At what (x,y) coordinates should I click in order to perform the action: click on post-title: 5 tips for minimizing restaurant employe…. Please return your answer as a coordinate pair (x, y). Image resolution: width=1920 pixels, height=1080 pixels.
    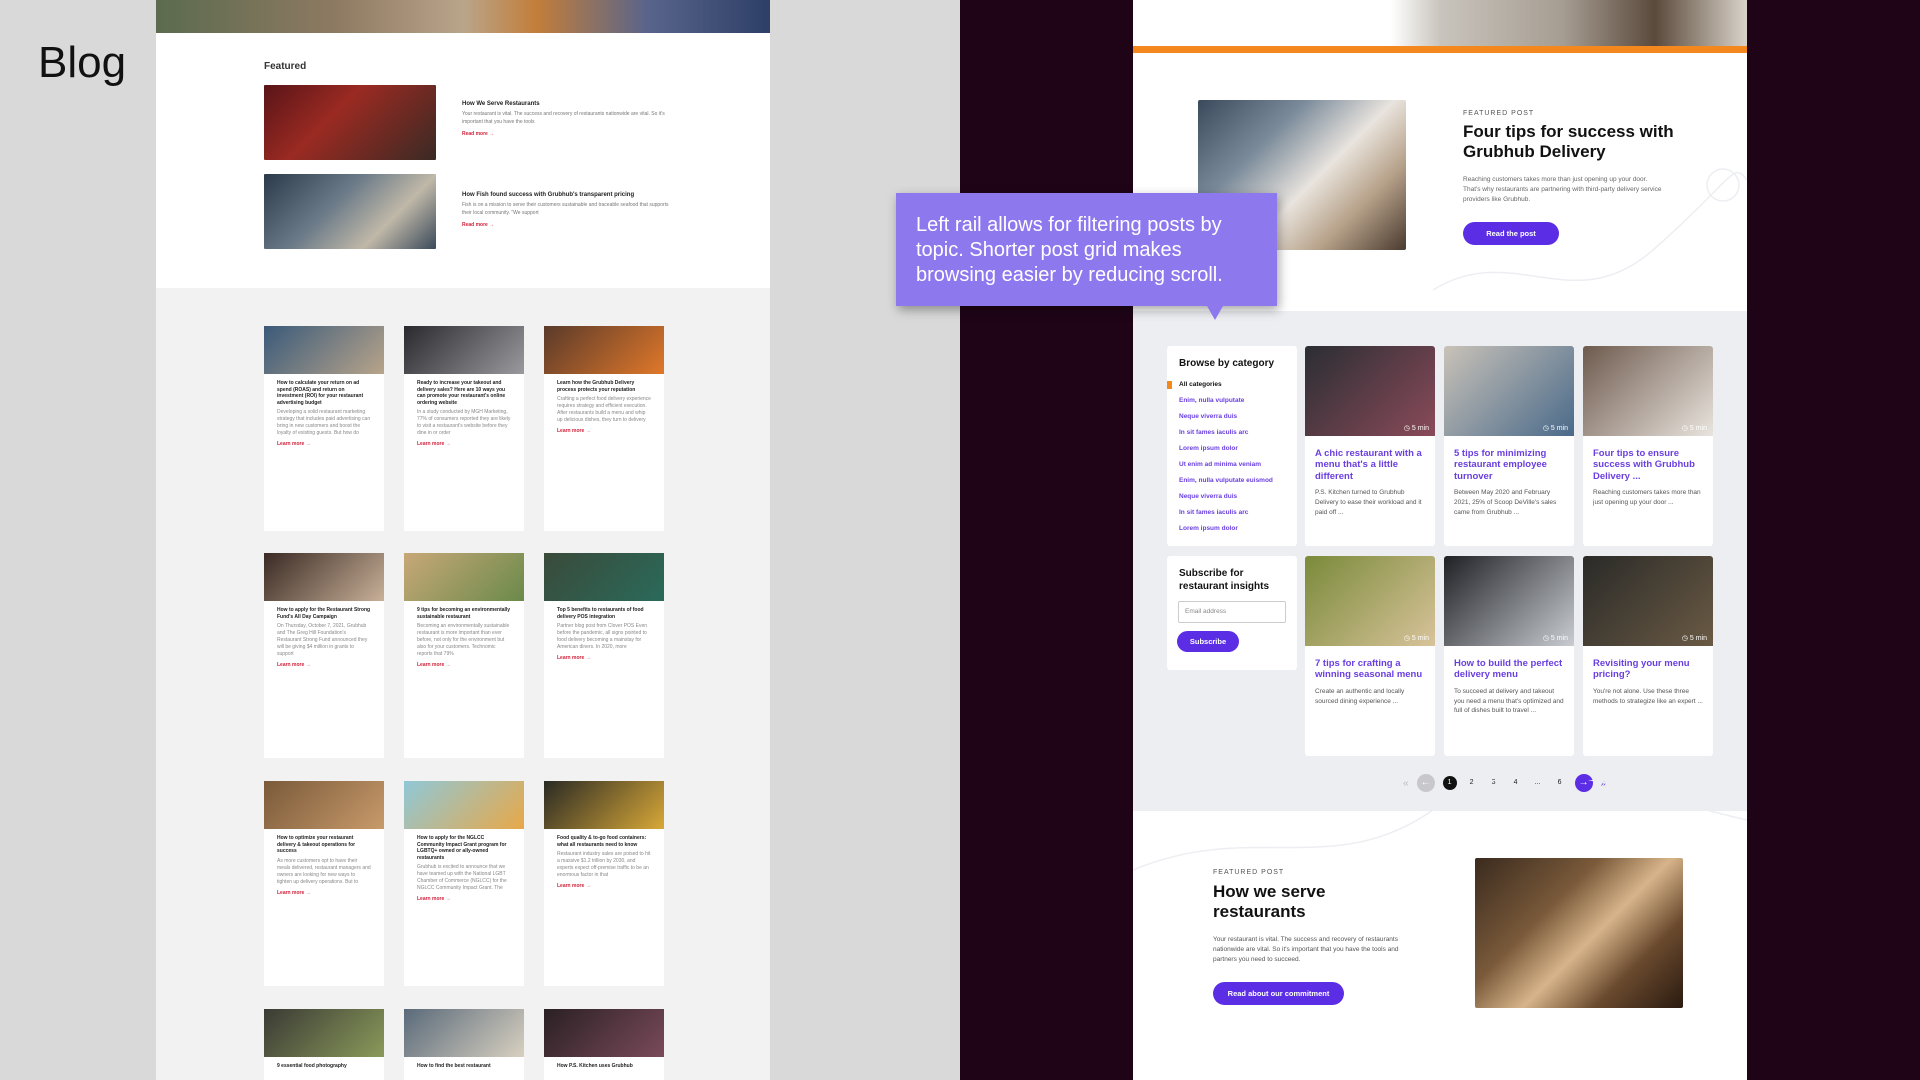
    Looking at the image, I should click on (1509, 462).